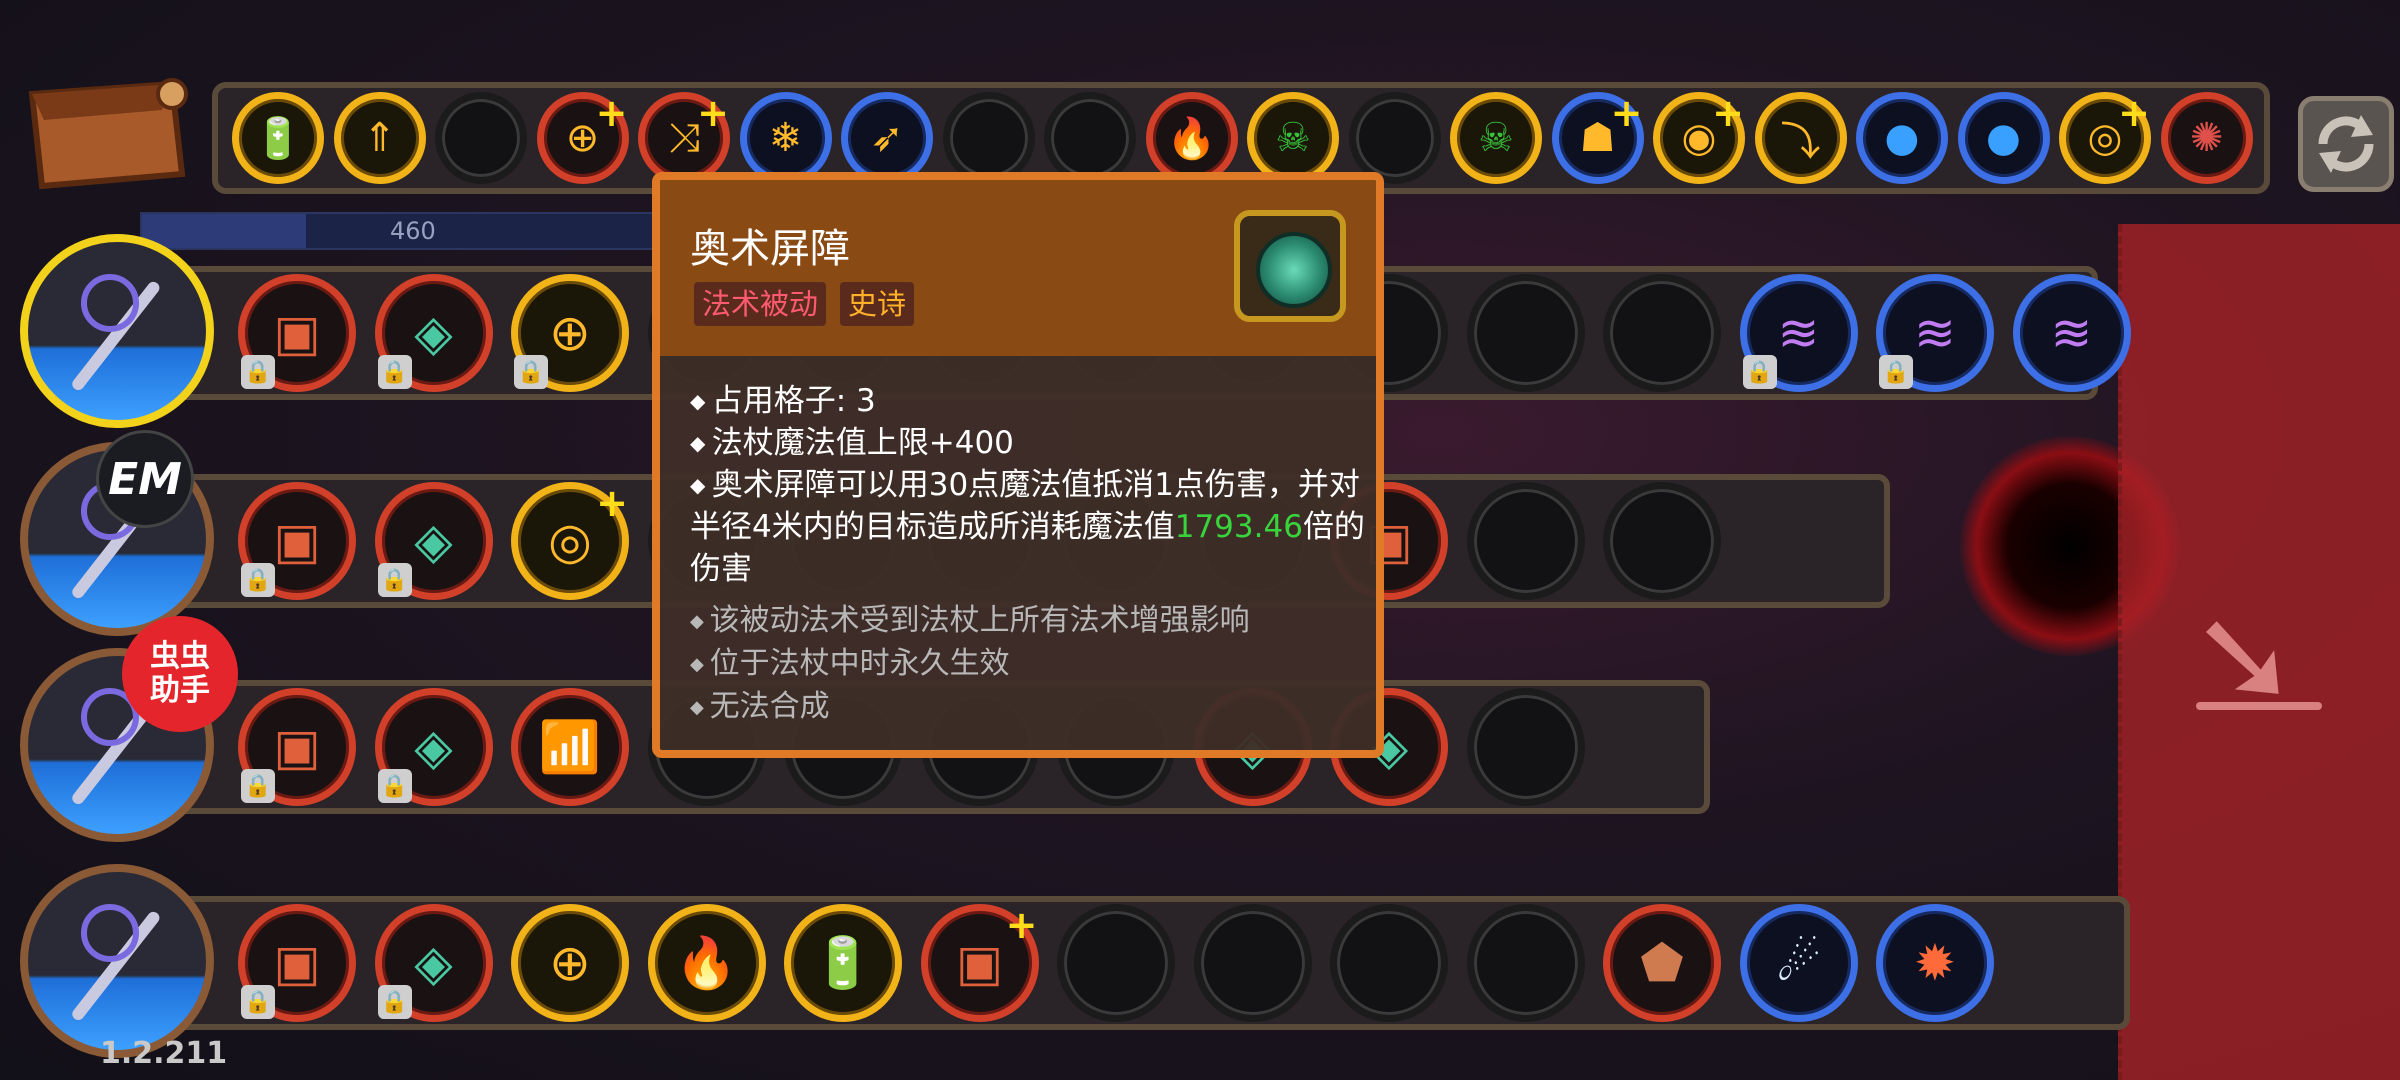 The image size is (2400, 1080). What do you see at coordinates (1800, 142) in the screenshot?
I see `curved-arrow-icon: ⤵` at bounding box center [1800, 142].